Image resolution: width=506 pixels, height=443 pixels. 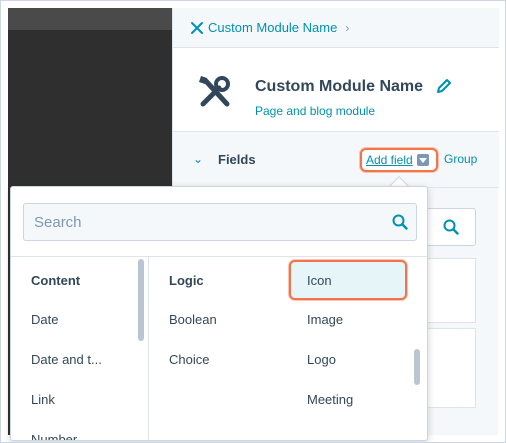 I want to click on caret-down-icon, so click(x=422, y=160).